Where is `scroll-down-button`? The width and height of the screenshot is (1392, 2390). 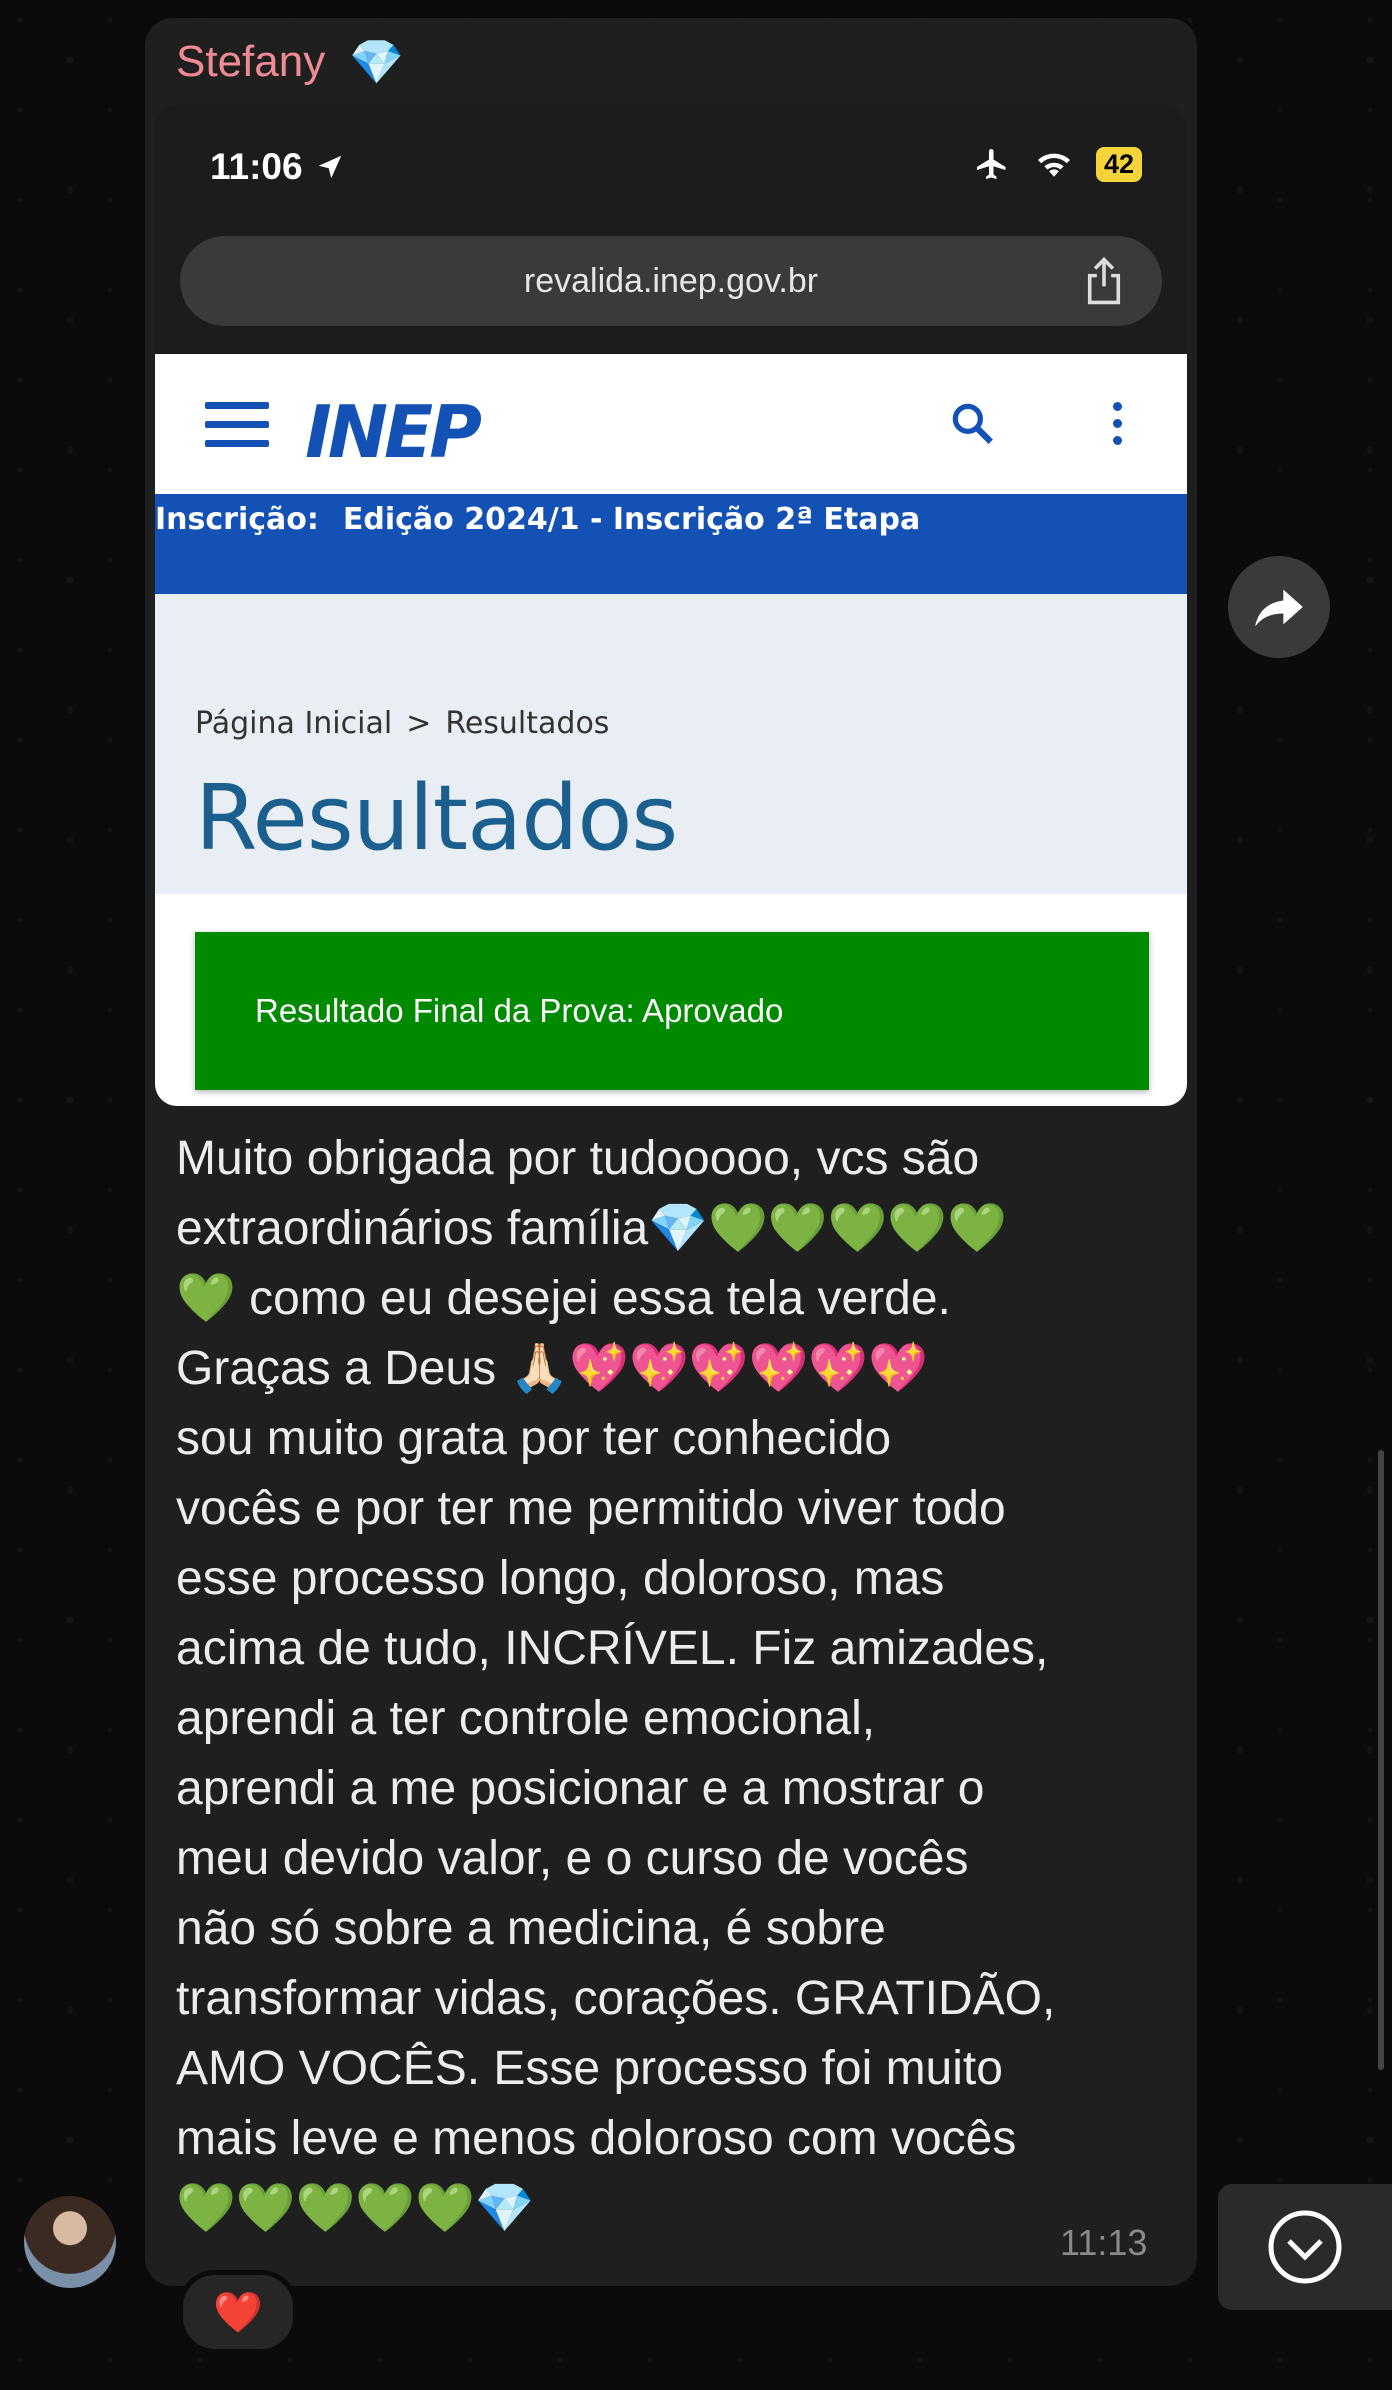
scroll-down-button is located at coordinates (1305, 2247).